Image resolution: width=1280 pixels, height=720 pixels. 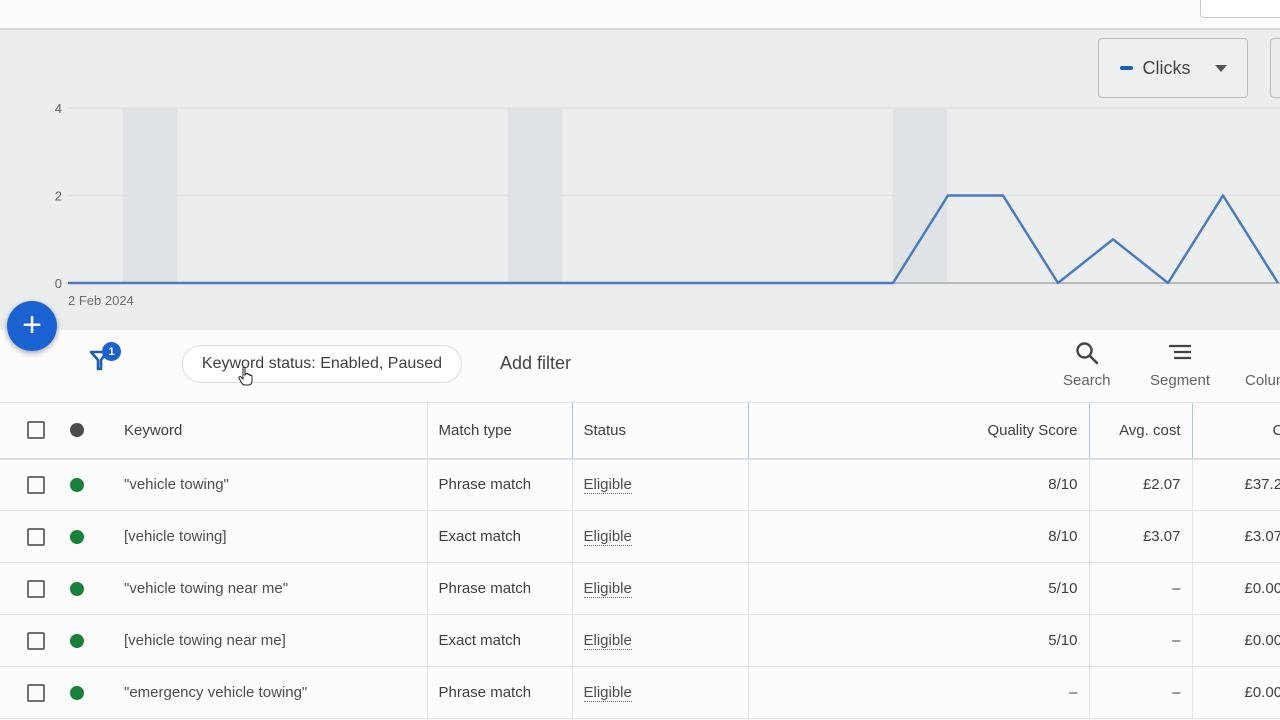 I want to click on series-color-swatch, so click(x=1126, y=68).